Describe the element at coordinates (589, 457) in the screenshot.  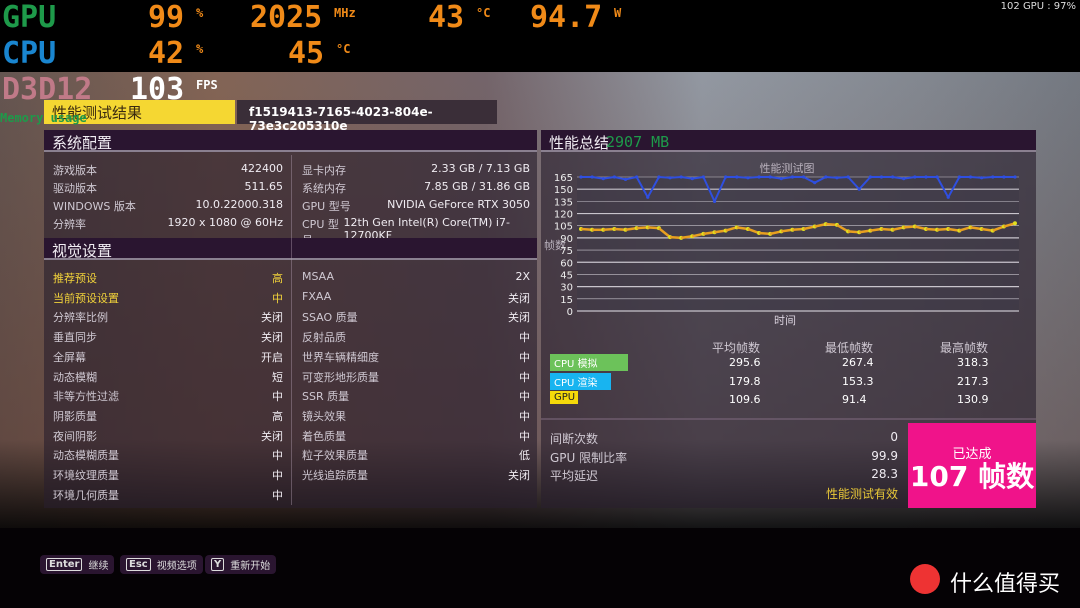
I see `stat-label: GPU 限制比率` at that location.